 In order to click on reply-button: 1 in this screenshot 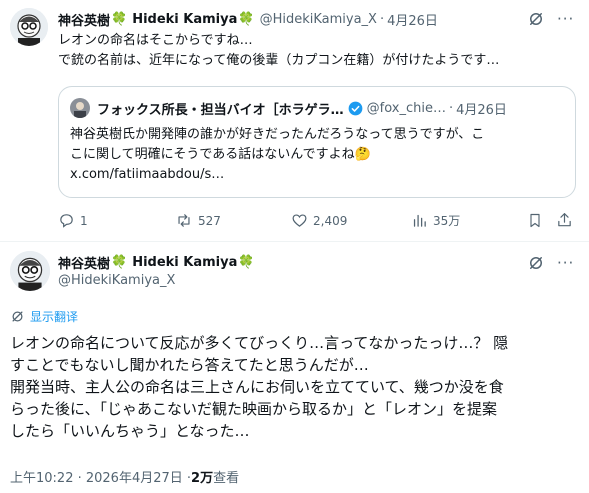, I will do `click(73, 220)`.